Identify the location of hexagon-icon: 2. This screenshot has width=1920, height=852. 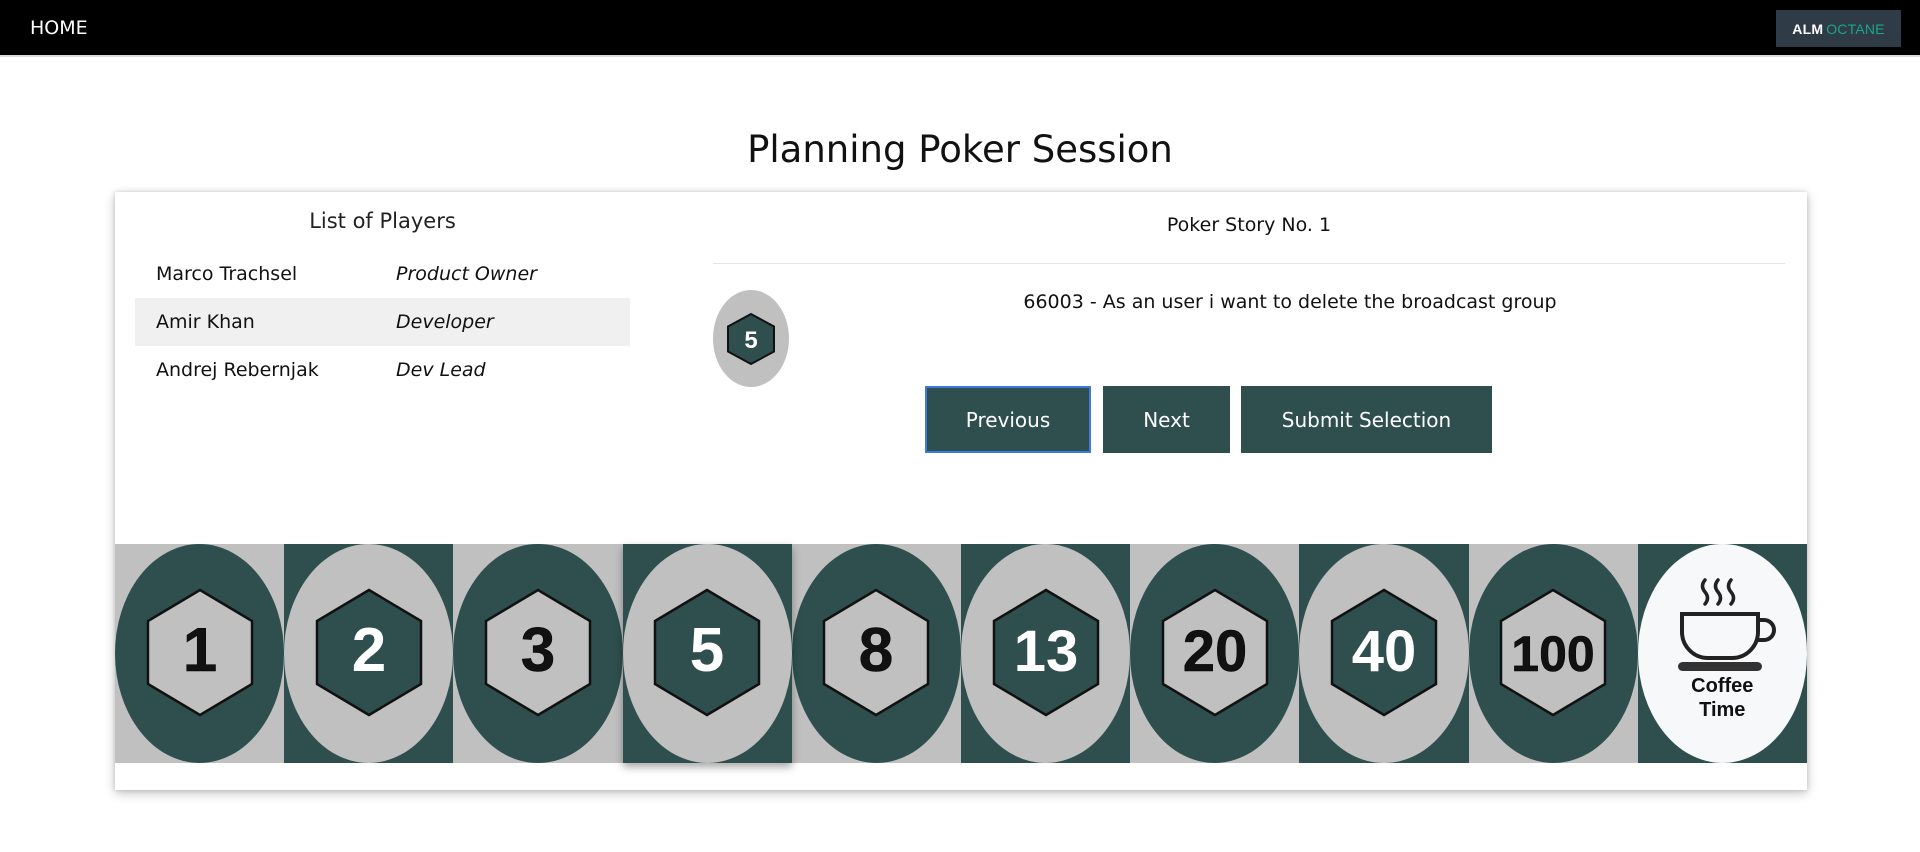
(369, 652).